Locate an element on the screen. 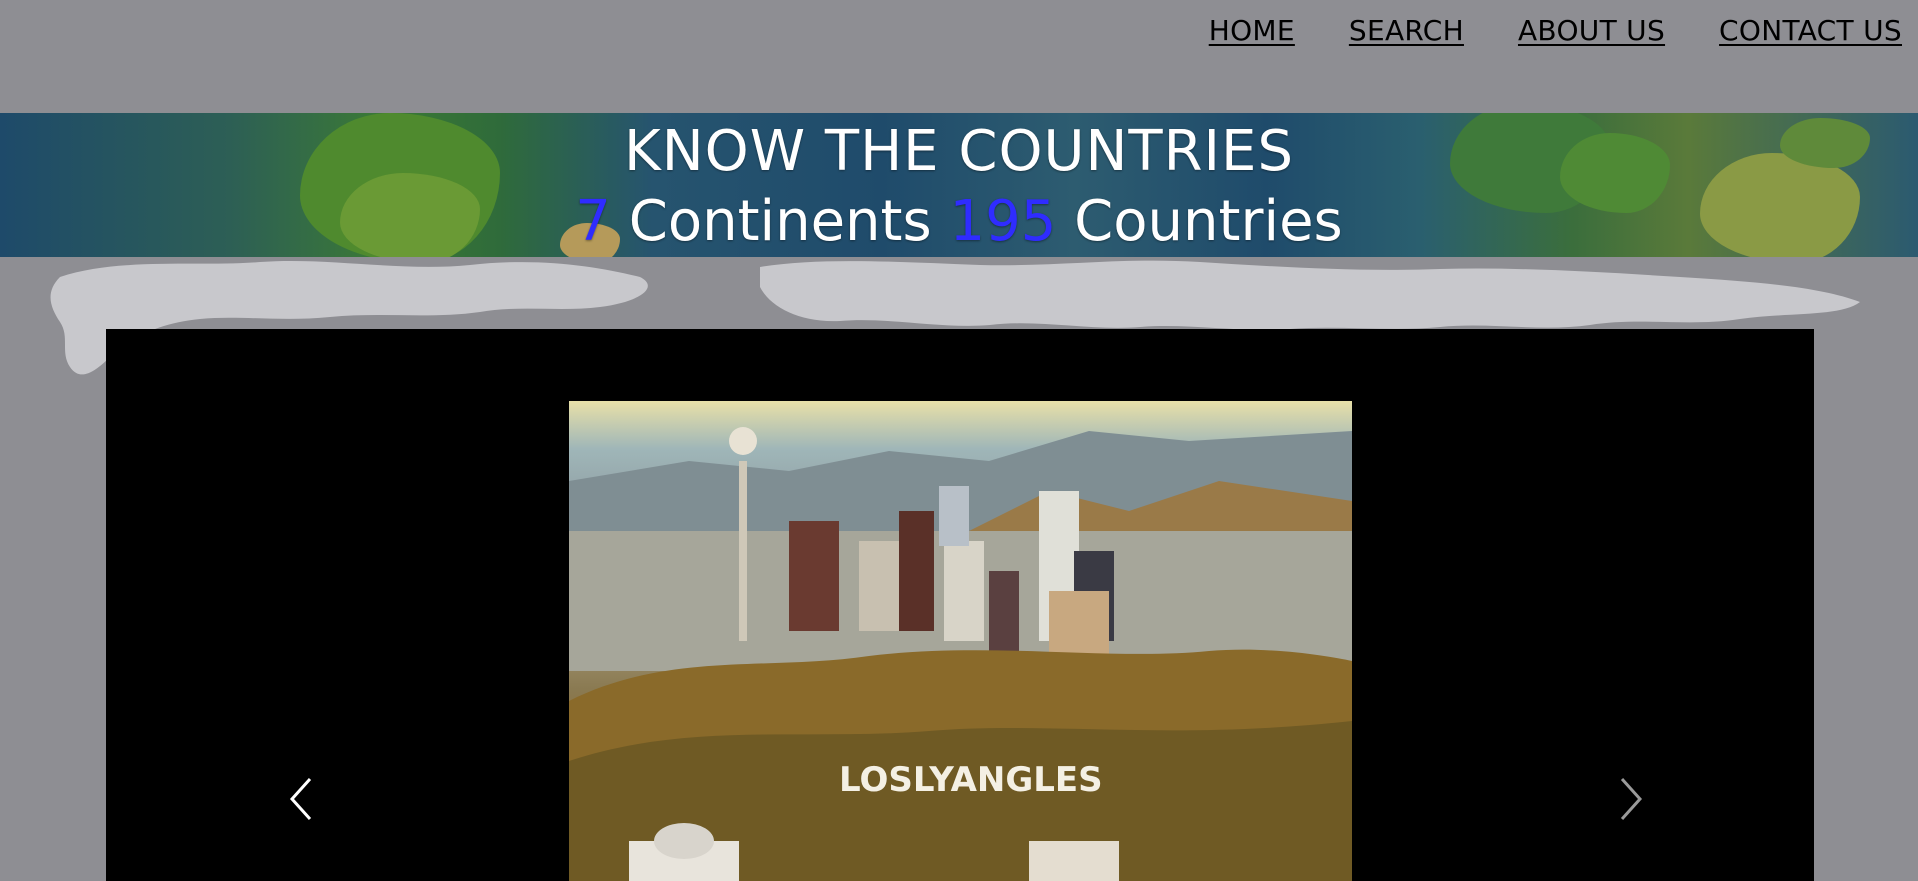 The image size is (1918, 881). carousel-prev-button is located at coordinates (302, 799).